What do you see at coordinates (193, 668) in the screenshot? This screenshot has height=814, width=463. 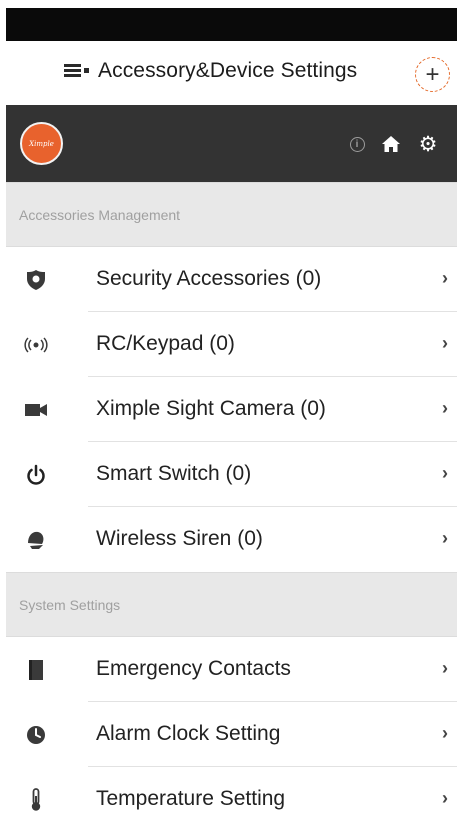 I see `list-item-label: Emergency Contacts` at bounding box center [193, 668].